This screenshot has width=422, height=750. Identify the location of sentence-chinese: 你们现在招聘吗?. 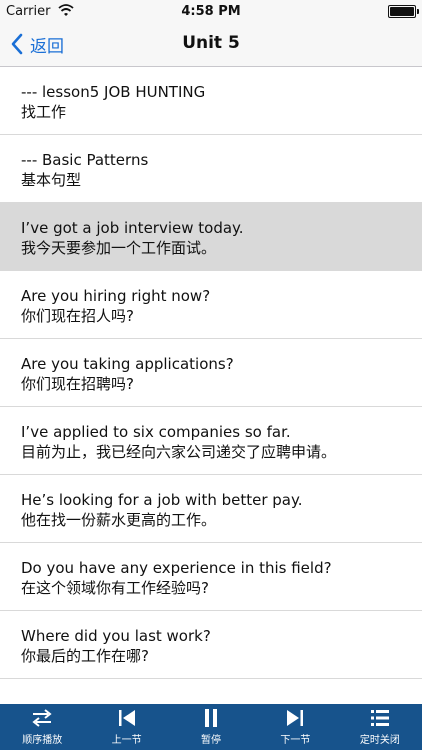
(77, 384).